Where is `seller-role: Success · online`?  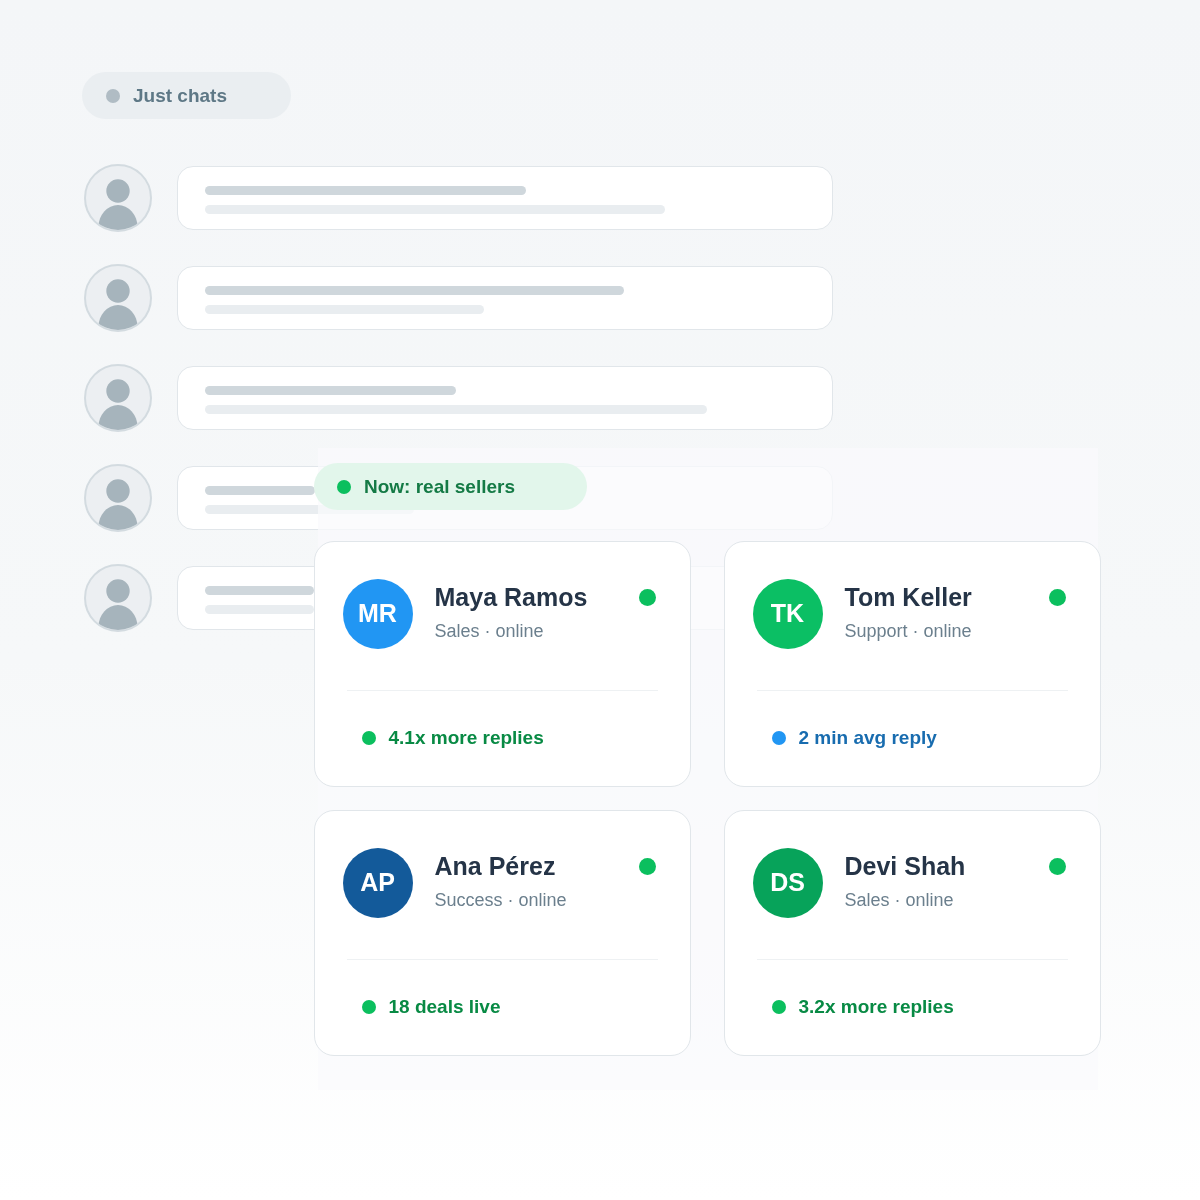
seller-role: Success · online is located at coordinates (500, 899).